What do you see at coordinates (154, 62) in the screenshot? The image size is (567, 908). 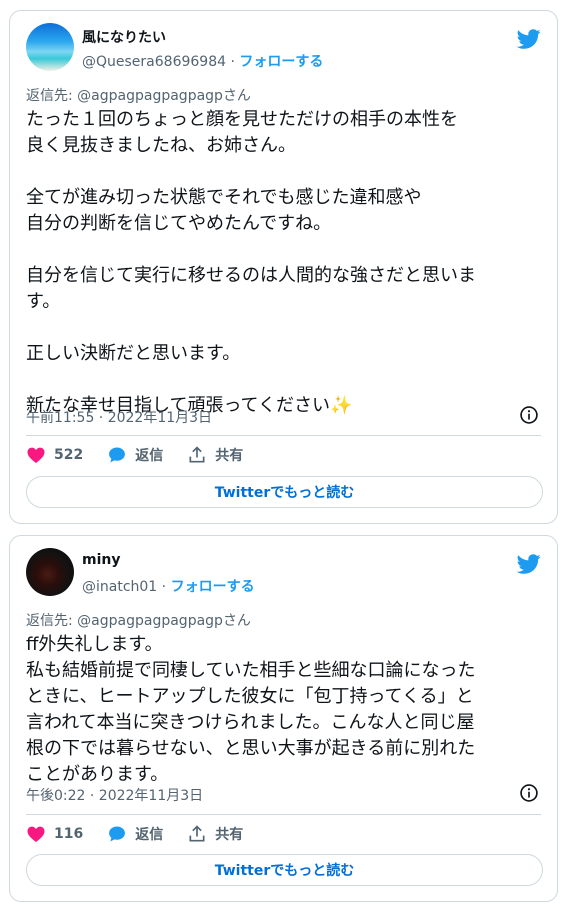 I see `handle: @Quesera68696984` at bounding box center [154, 62].